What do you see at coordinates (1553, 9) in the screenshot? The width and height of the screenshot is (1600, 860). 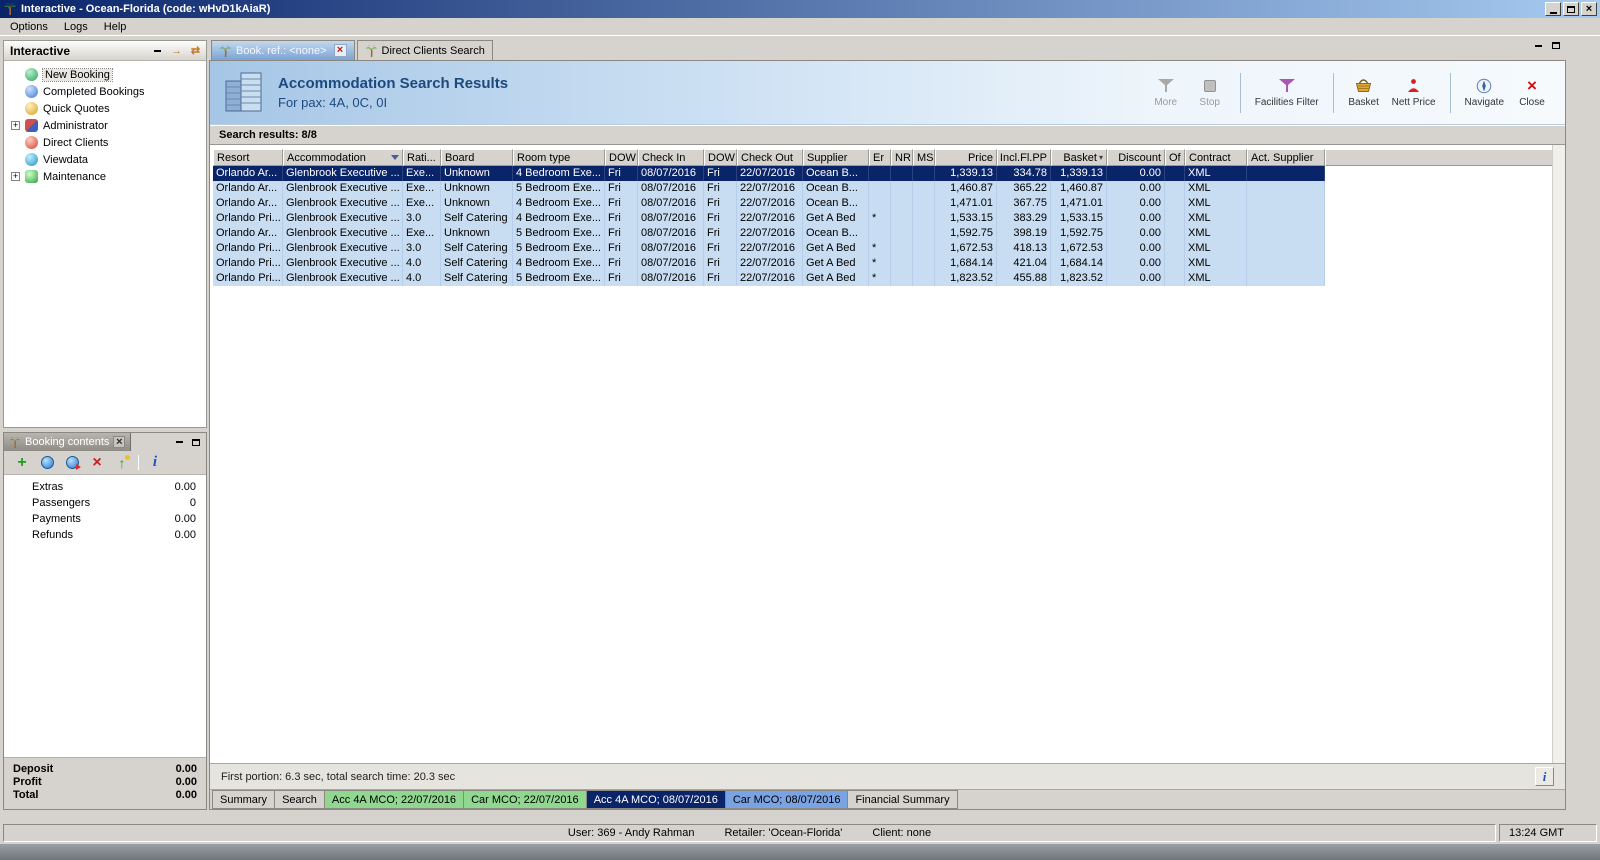 I see `minimize-icon` at bounding box center [1553, 9].